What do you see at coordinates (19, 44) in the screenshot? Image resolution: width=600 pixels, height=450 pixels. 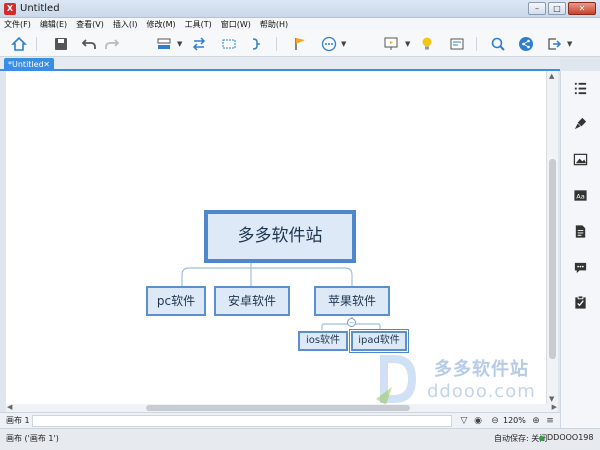 I see `home-icon` at bounding box center [19, 44].